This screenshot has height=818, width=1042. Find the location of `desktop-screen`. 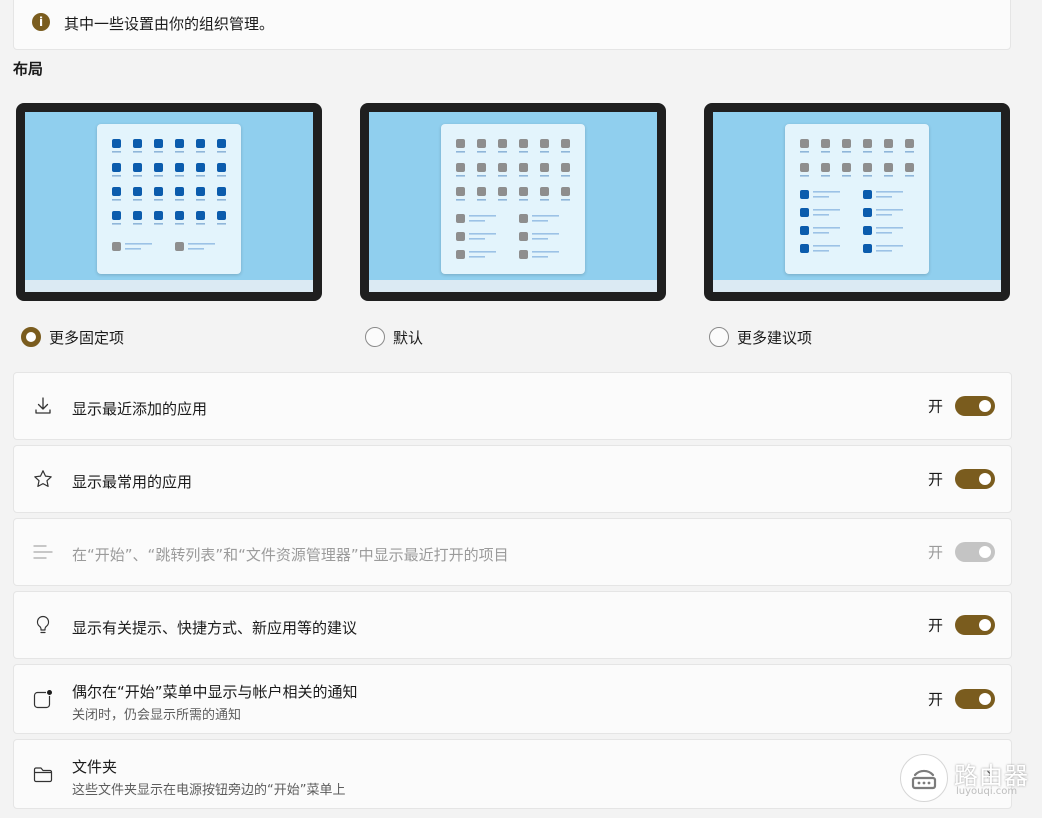

desktop-screen is located at coordinates (513, 202).